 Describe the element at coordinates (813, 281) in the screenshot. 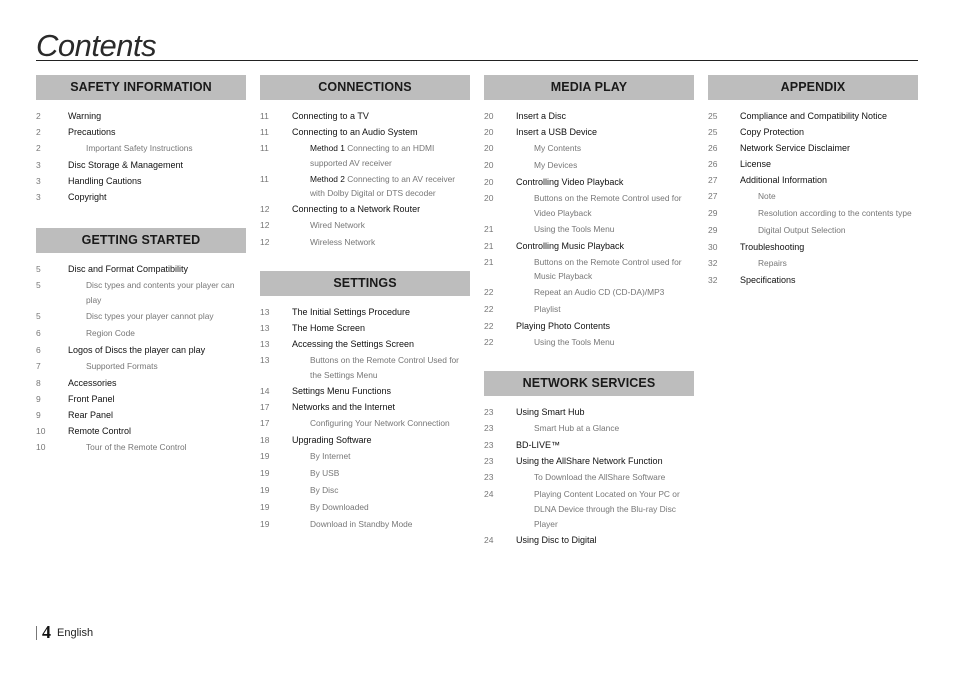

I see `toc-entry: 32 Specifications` at that location.